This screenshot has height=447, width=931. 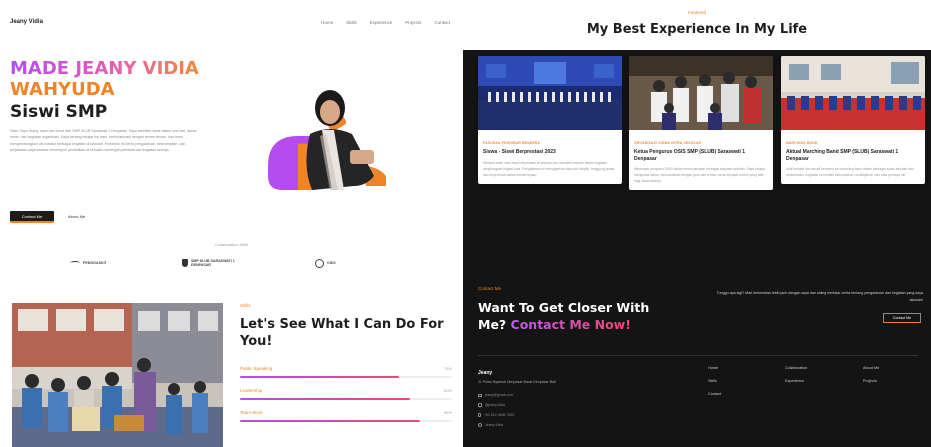 I want to click on footer-phone: +62 812 3456 7890, so click(x=553, y=415).